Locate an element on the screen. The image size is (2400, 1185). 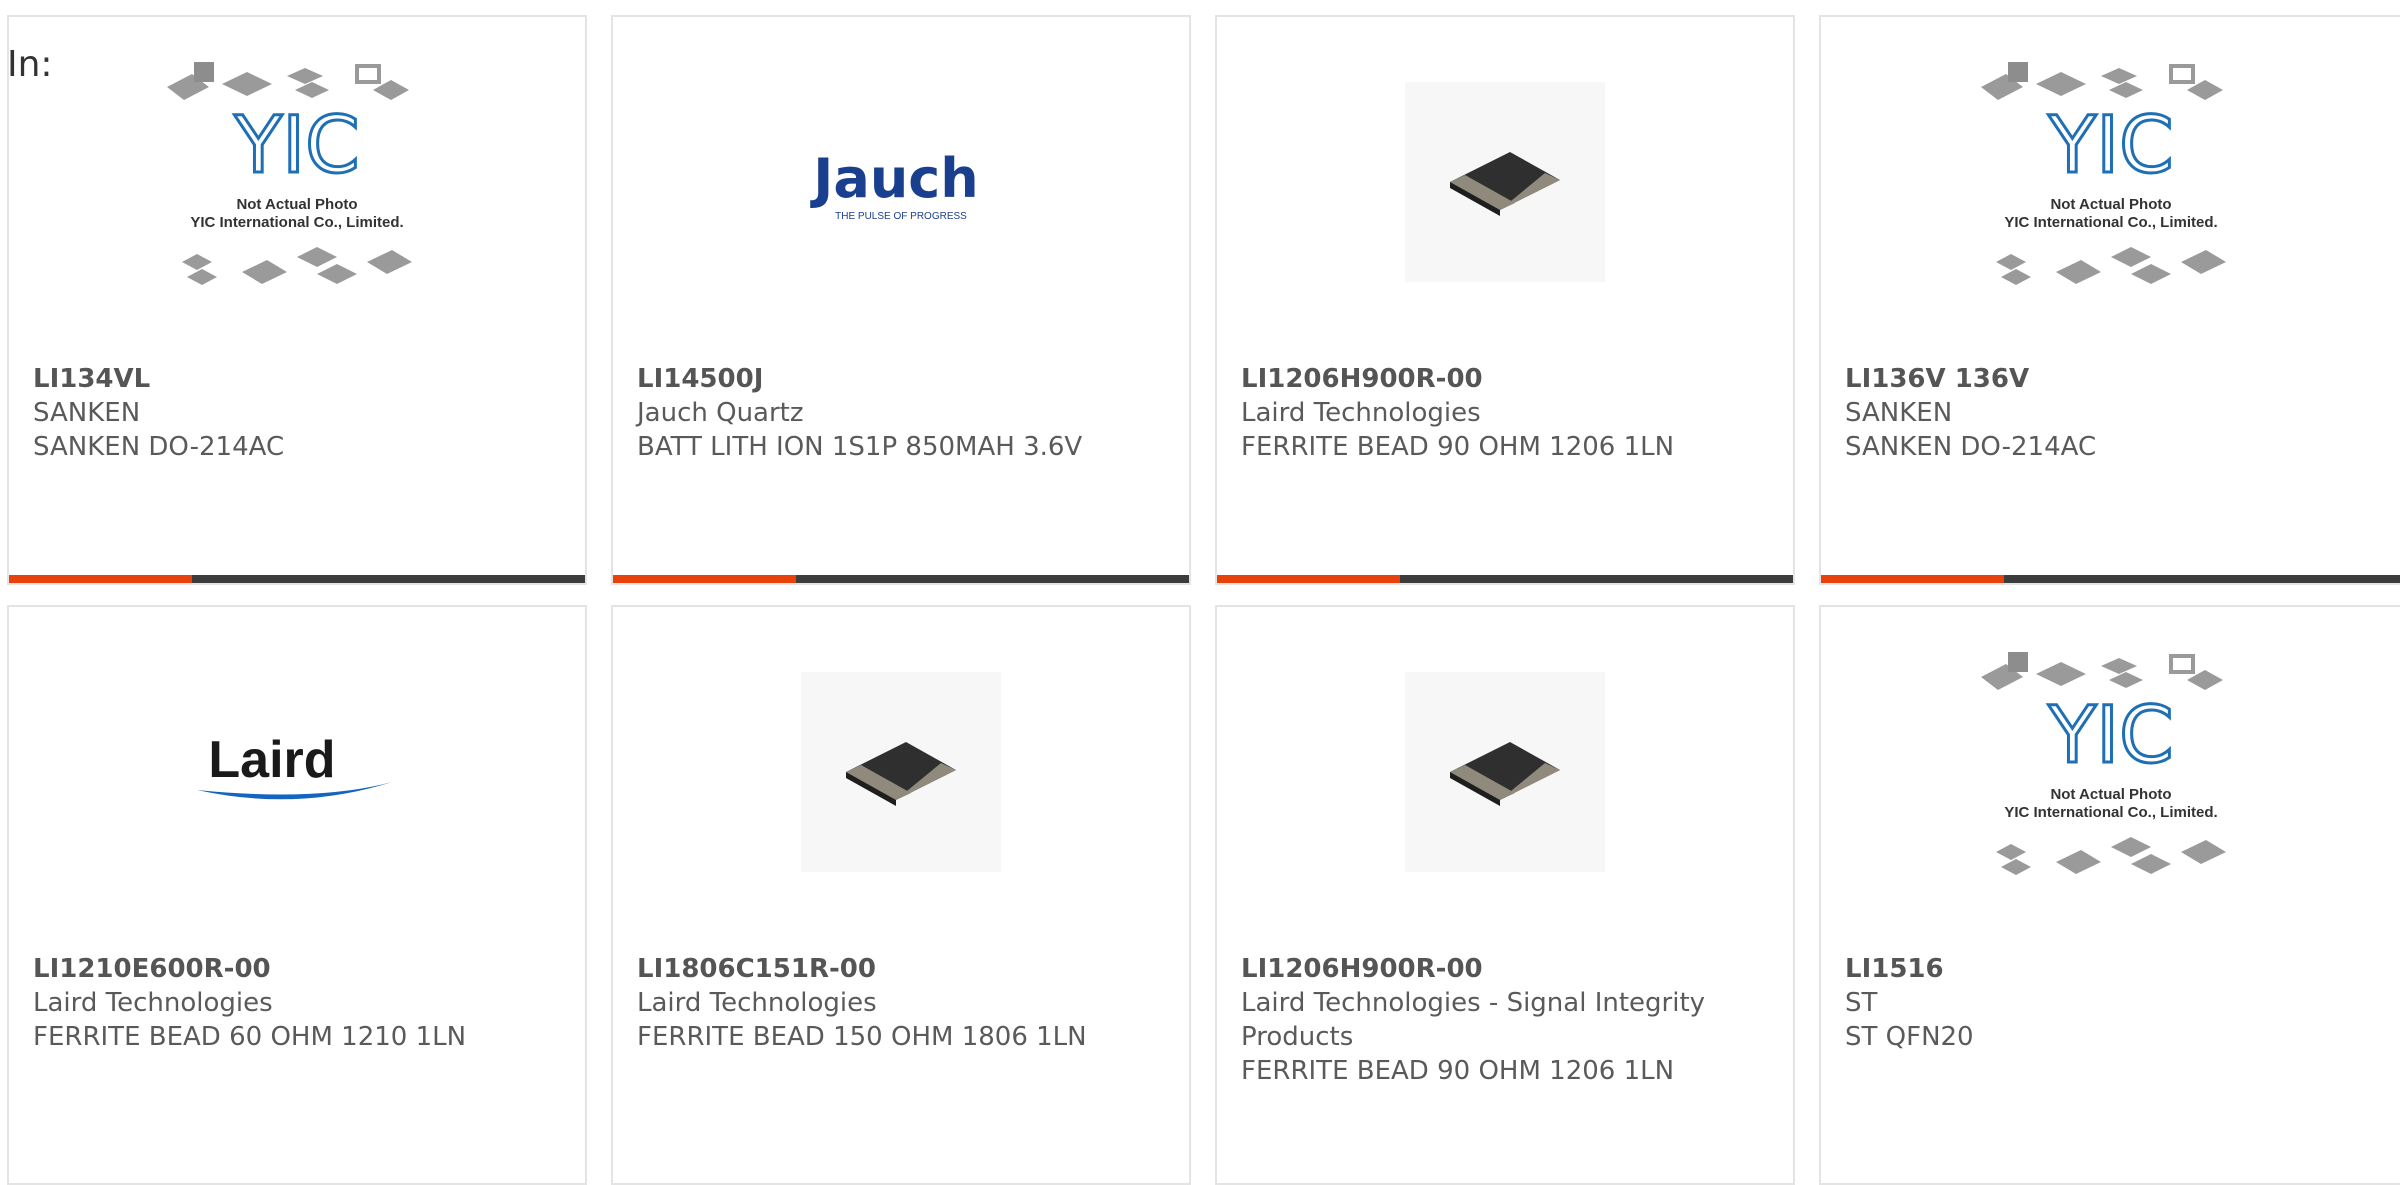
manufacturer: Jauch Quartz is located at coordinates (720, 413).